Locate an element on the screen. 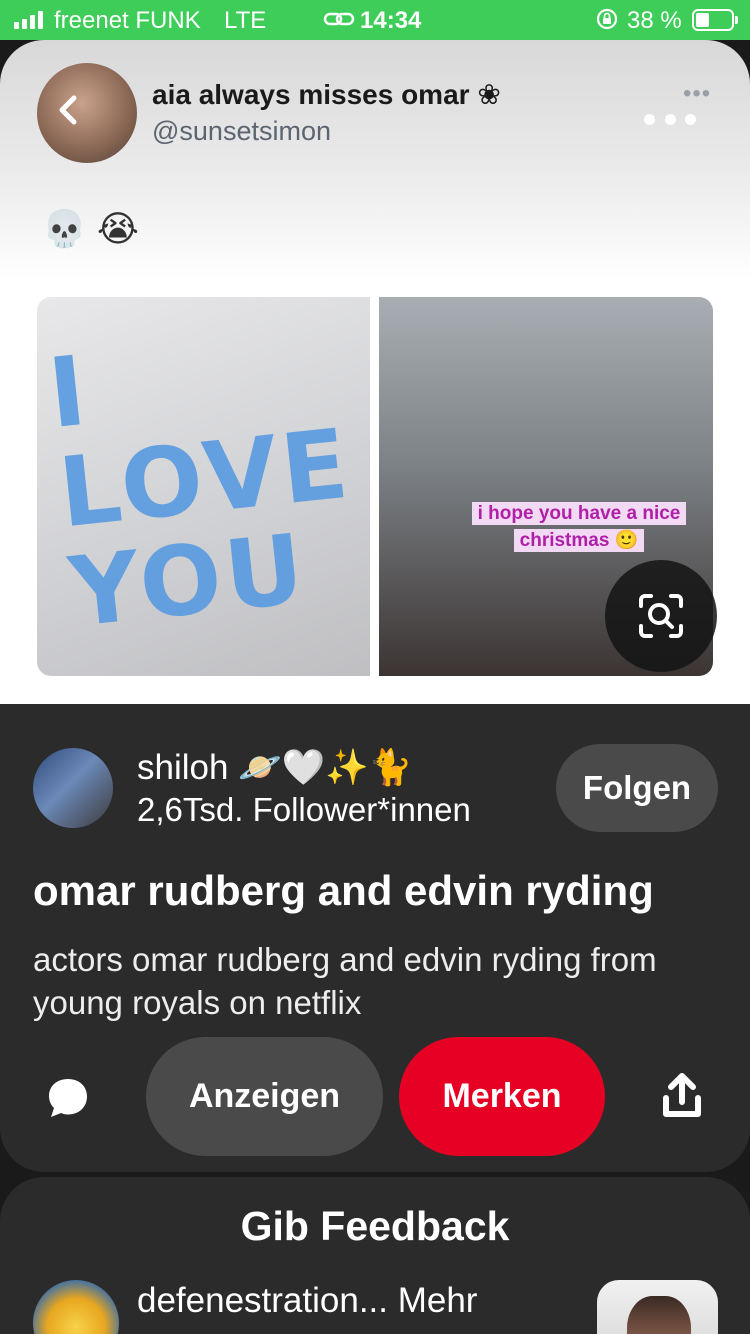 The width and height of the screenshot is (750, 1334). chevron-left-icon is located at coordinates (68, 110).